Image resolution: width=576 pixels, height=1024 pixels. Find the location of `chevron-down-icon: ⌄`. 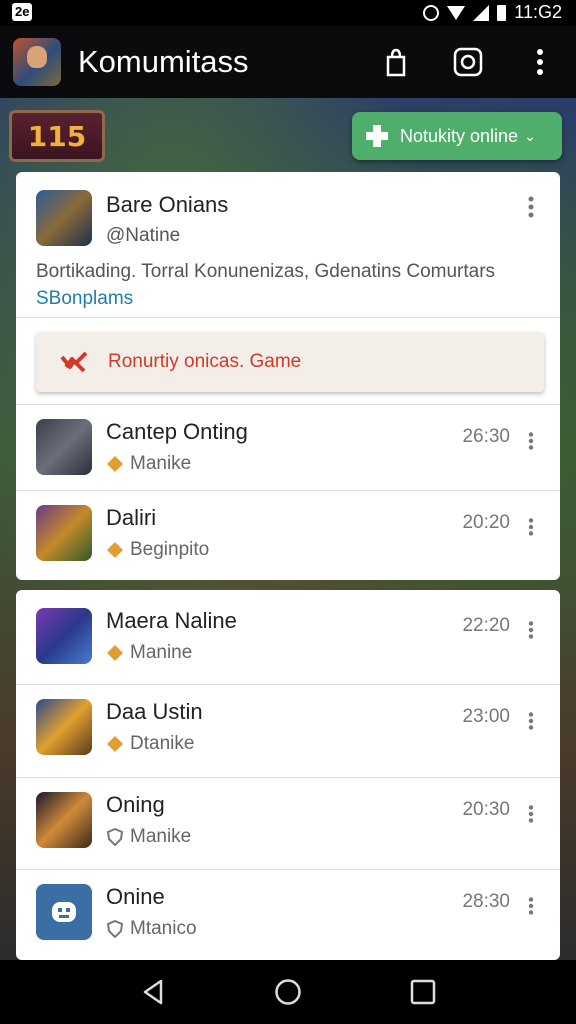

chevron-down-icon: ⌄ is located at coordinates (530, 135).